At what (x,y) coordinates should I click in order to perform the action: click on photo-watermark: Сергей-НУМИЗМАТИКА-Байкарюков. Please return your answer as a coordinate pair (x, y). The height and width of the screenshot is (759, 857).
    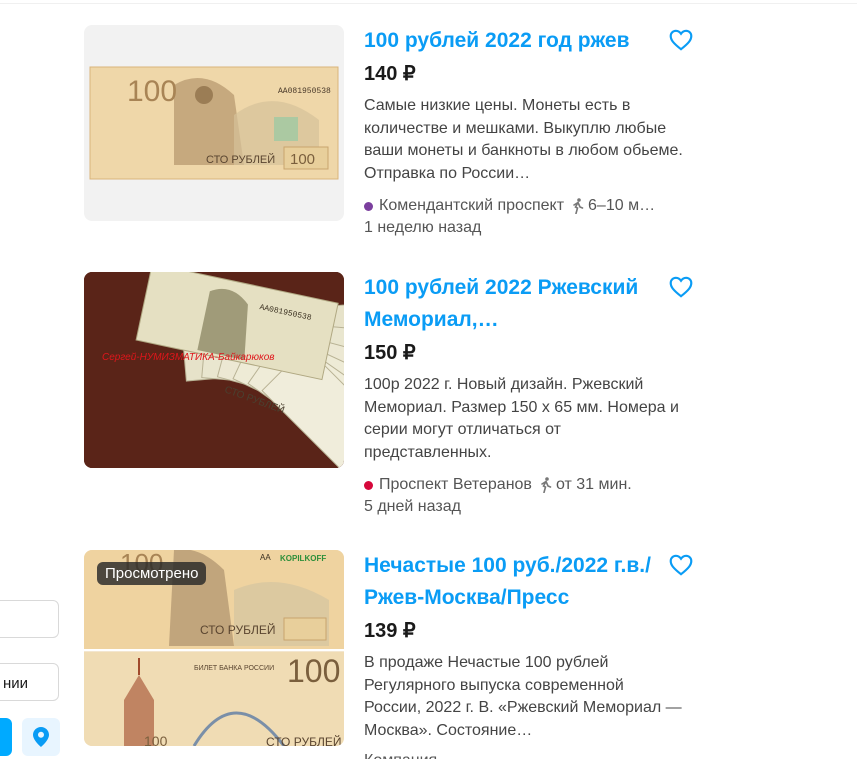
    Looking at the image, I should click on (188, 357).